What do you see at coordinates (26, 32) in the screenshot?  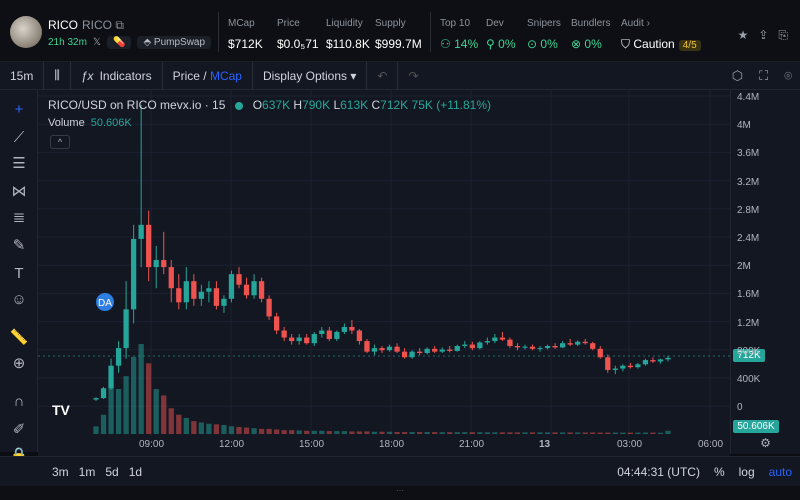 I see `token-avatar` at bounding box center [26, 32].